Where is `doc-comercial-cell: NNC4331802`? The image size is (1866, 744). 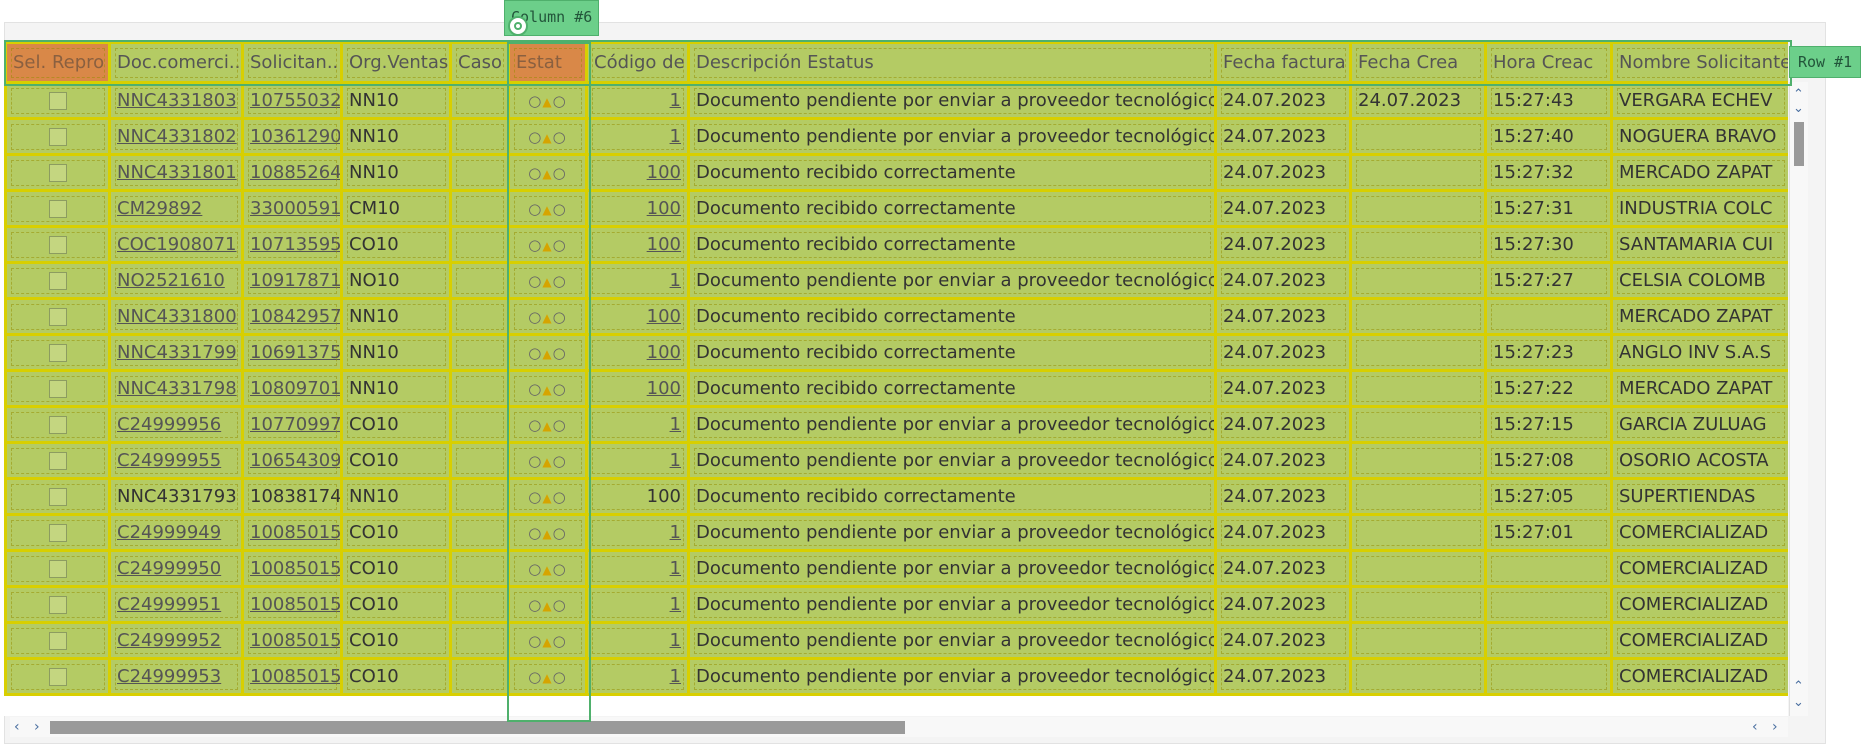
doc-comercial-cell: NNC4331802 is located at coordinates (176, 136).